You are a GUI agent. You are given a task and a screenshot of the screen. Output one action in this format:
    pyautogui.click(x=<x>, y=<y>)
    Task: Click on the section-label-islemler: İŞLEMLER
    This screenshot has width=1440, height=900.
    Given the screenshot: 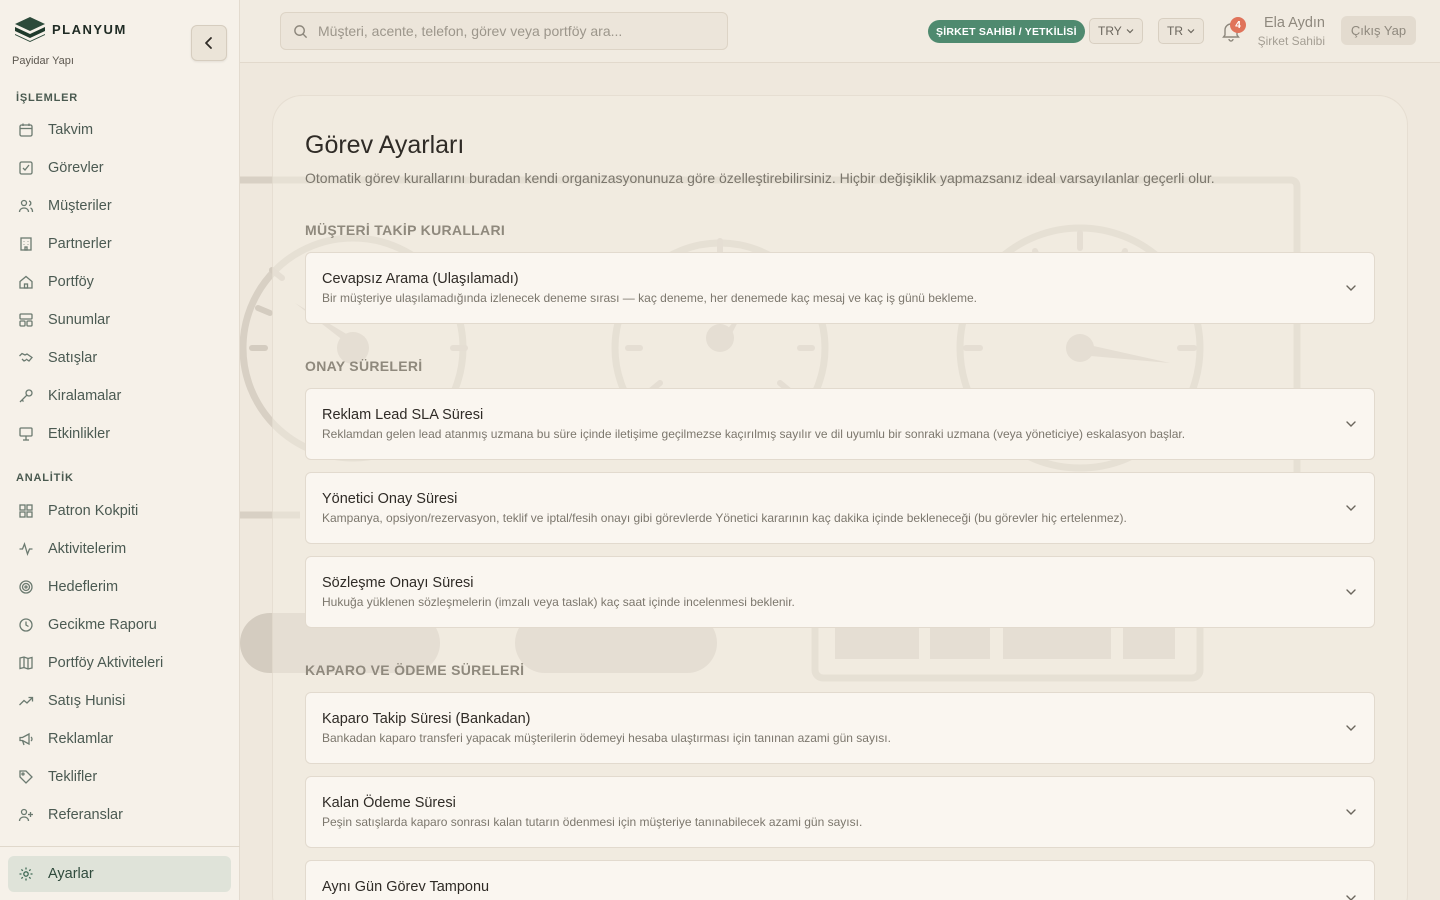 What is the action you would take?
    pyautogui.click(x=47, y=98)
    